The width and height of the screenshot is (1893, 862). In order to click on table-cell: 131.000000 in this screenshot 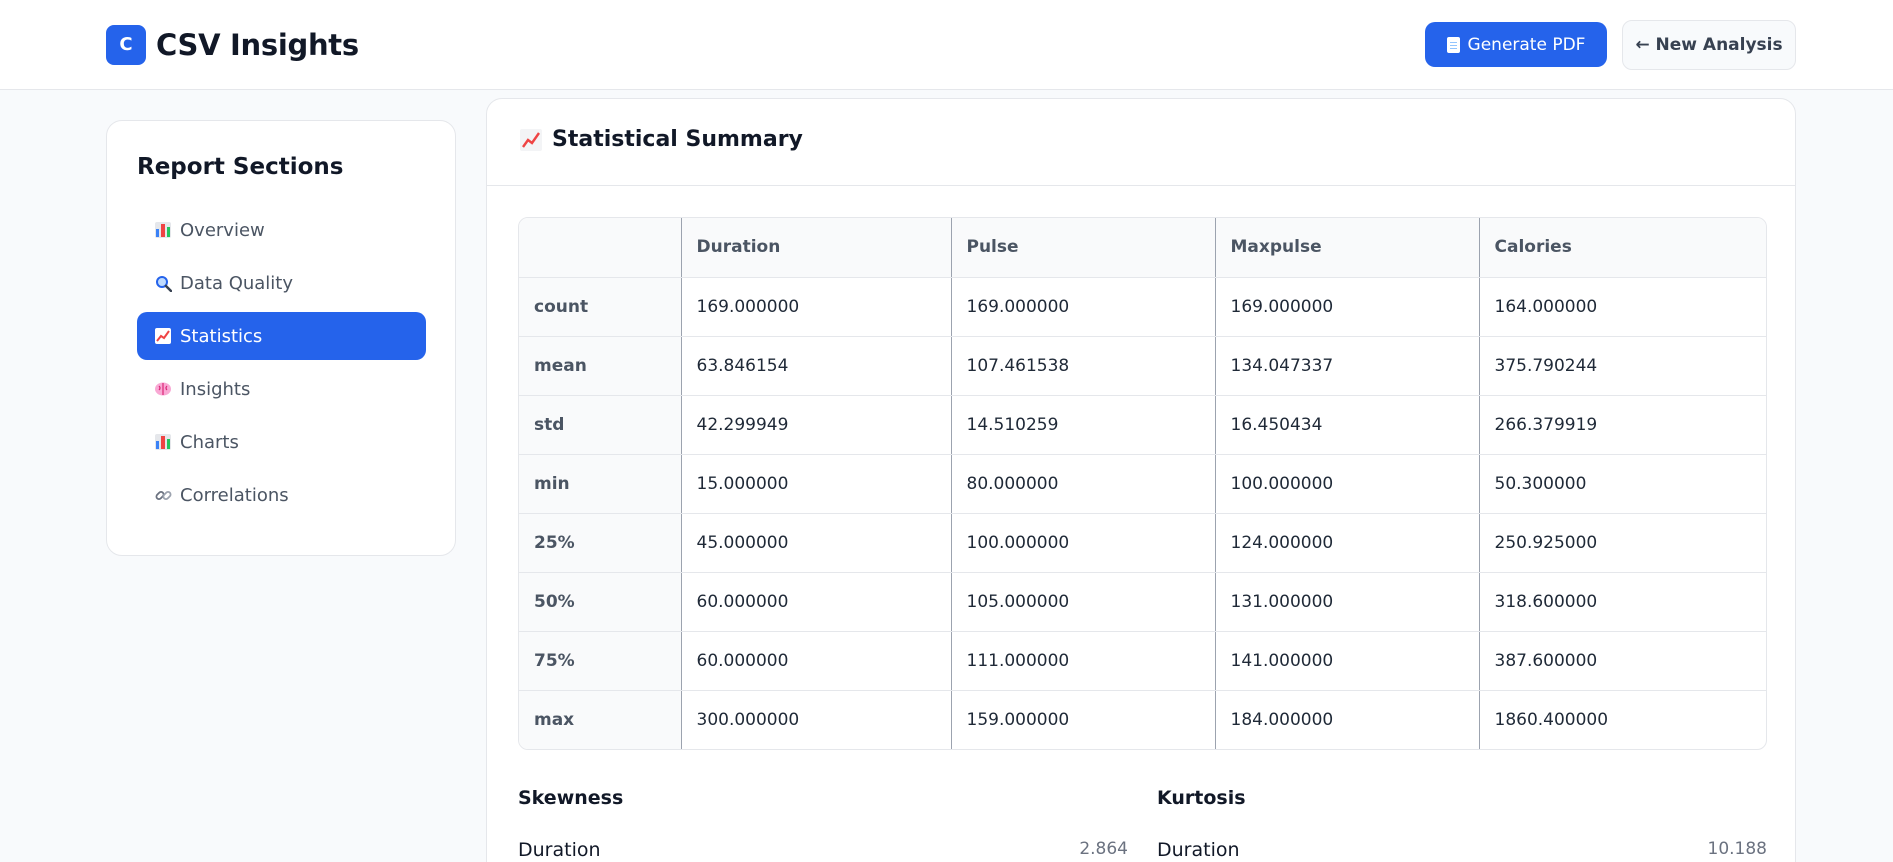, I will do `click(1347, 602)`.